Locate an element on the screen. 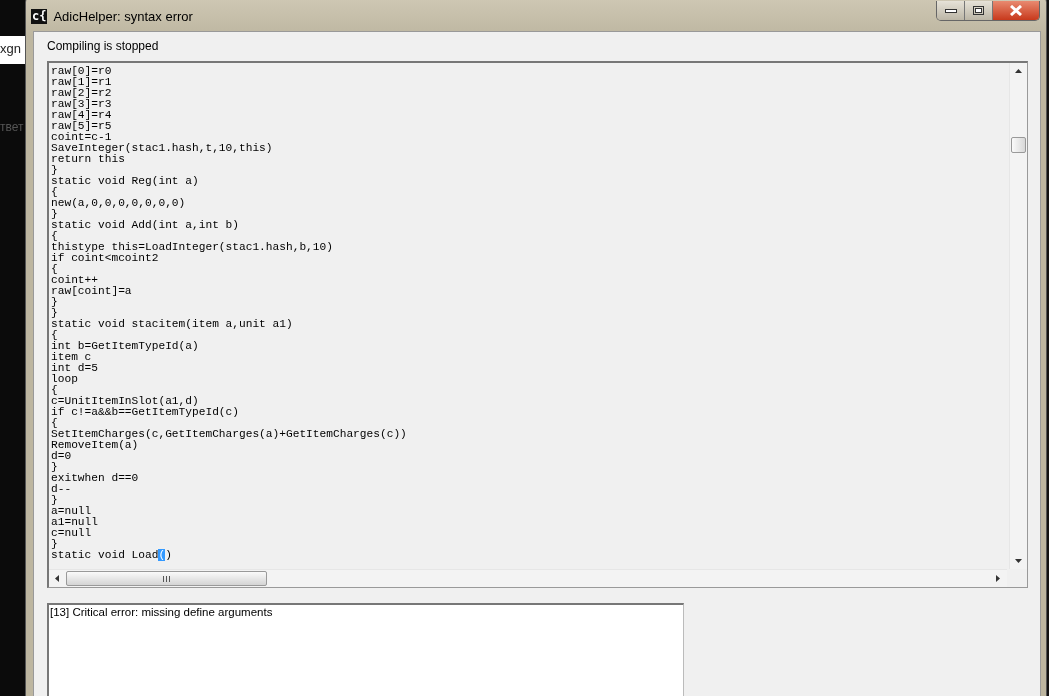 This screenshot has height=696, width=1049. code-line: raw[5]=r5 is located at coordinates (82, 126).